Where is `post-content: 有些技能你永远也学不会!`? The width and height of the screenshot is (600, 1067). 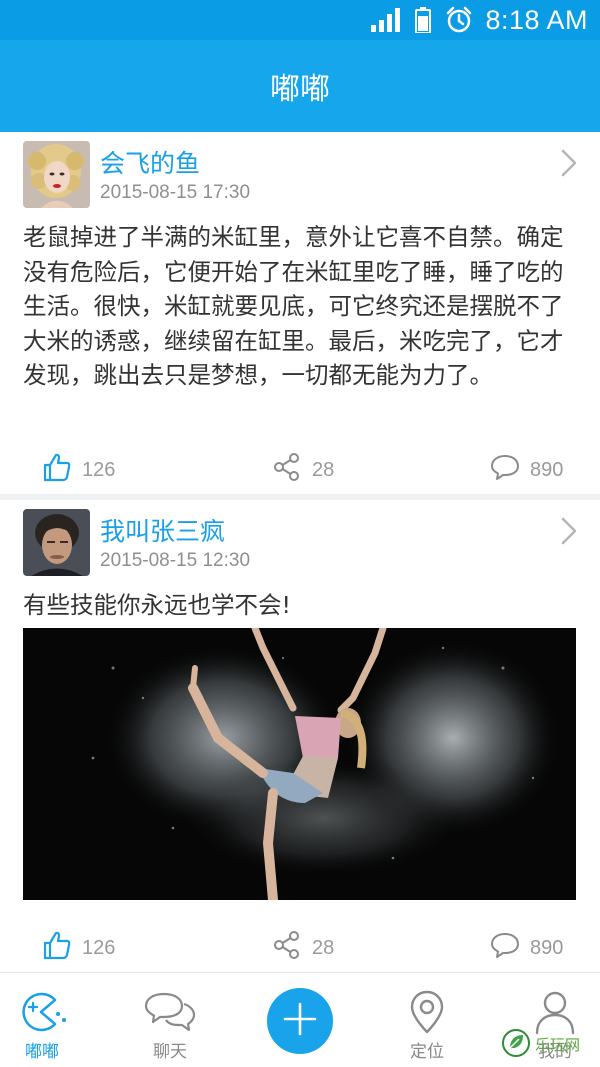
post-content: 有些技能你永远也学不会! is located at coordinates (157, 605).